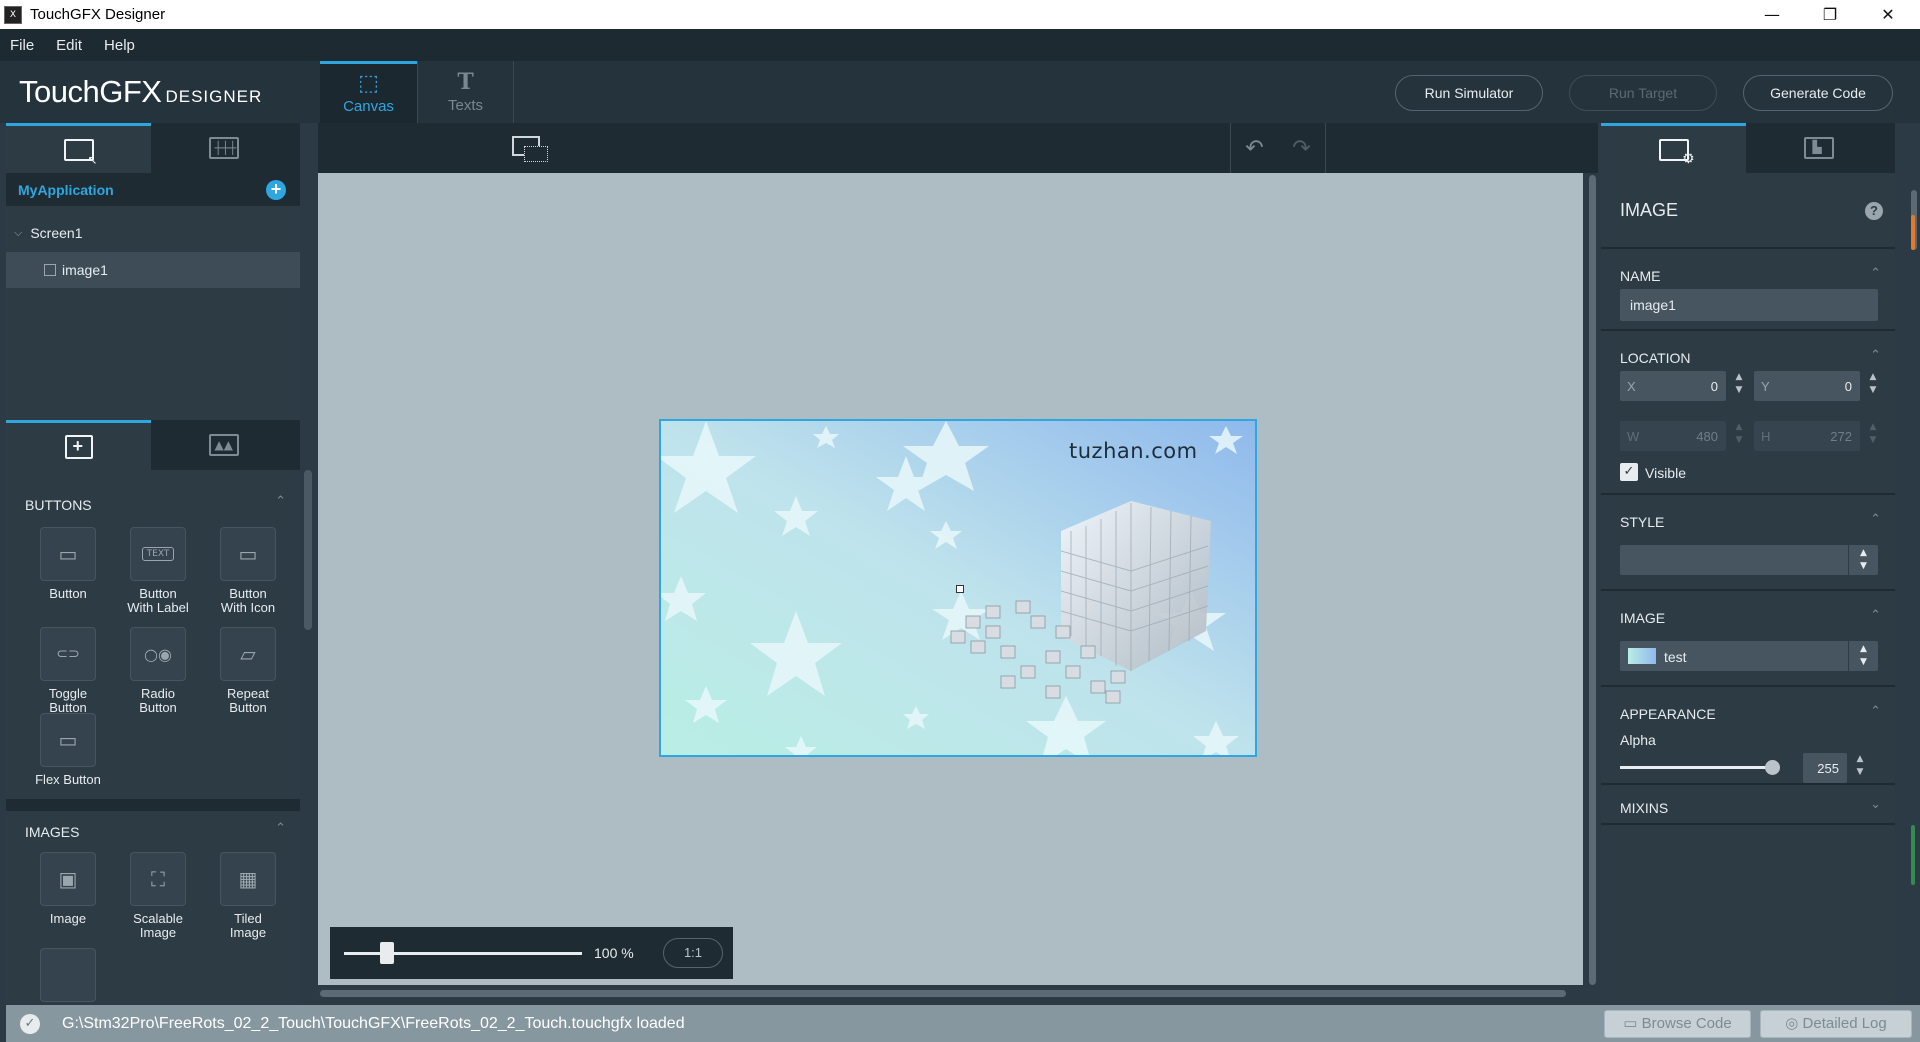  What do you see at coordinates (1807, 436) in the screenshot?
I see `h-field: H 272` at bounding box center [1807, 436].